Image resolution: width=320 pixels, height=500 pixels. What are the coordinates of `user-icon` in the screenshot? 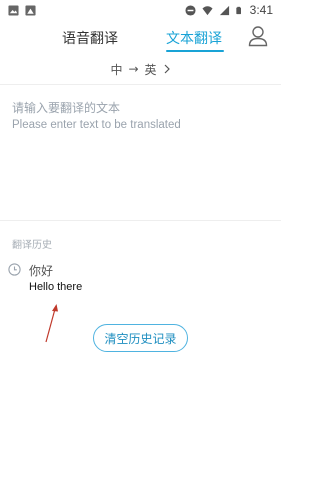 It's located at (258, 36).